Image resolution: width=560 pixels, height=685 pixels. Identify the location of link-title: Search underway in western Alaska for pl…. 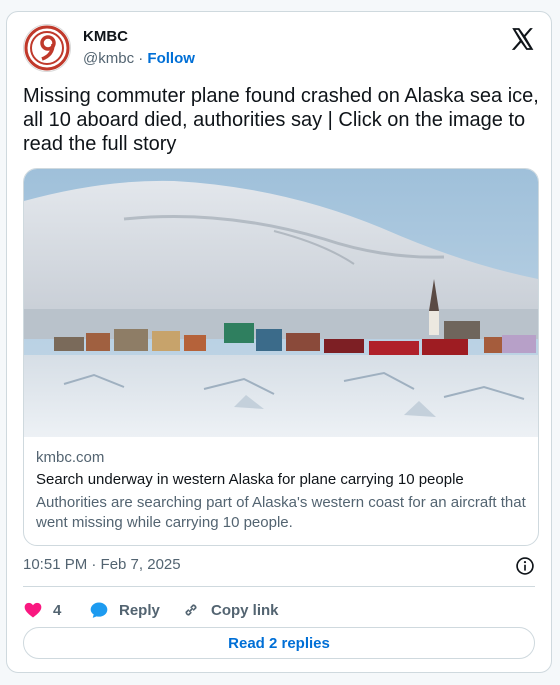
(281, 479).